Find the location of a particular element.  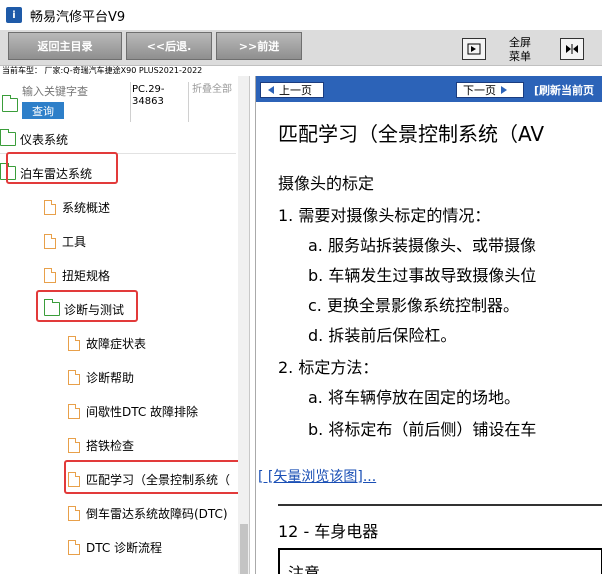

search-input is located at coordinates (75, 91).